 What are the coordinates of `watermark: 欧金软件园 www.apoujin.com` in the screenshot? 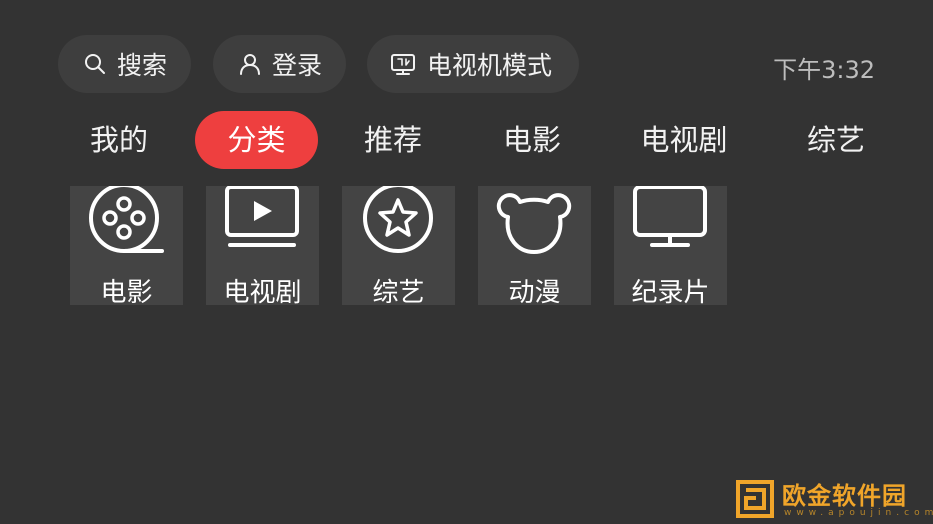 It's located at (833, 499).